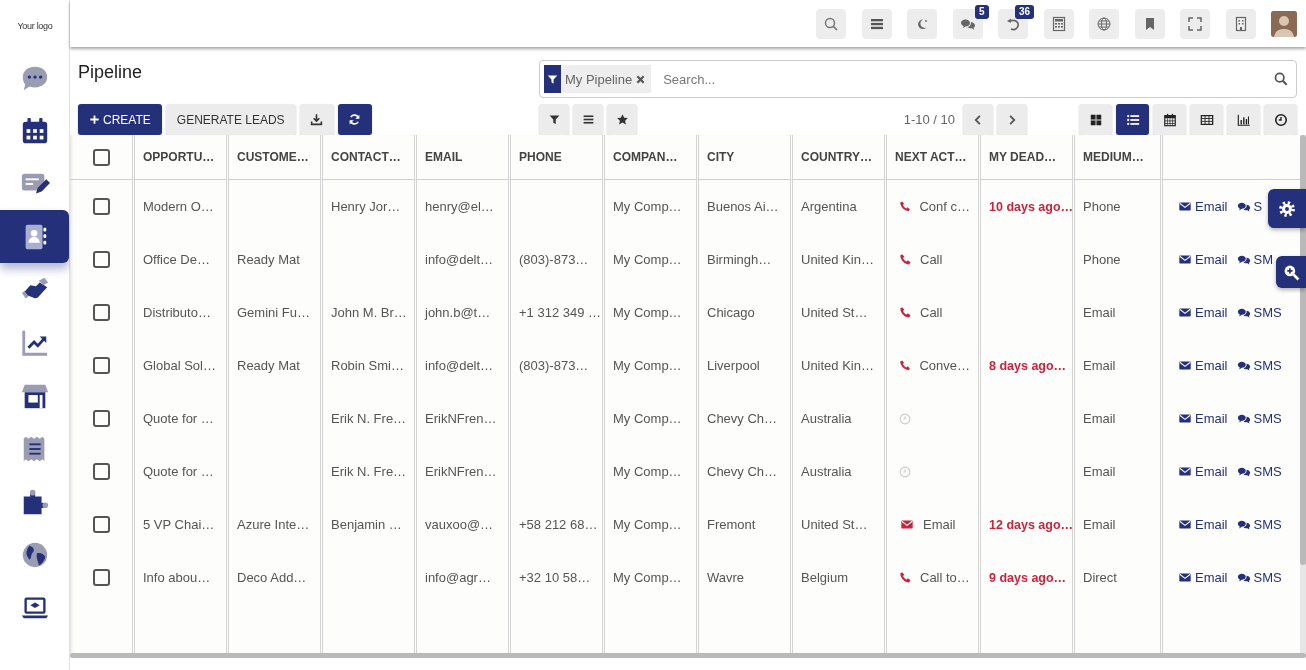 The width and height of the screenshot is (1306, 670). Describe the element at coordinates (731, 312) in the screenshot. I see `table-cell: Chicago` at that location.